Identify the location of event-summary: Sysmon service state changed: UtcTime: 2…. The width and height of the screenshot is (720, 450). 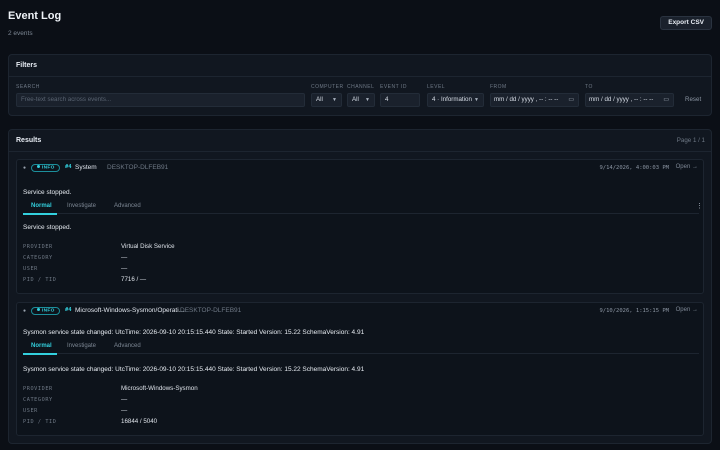
(194, 332).